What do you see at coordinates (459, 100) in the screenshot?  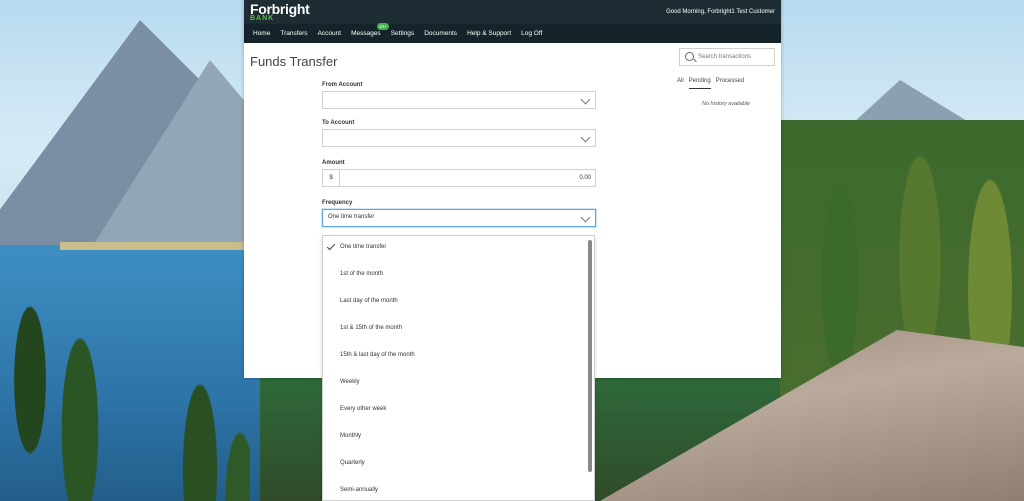 I see `from-account-select` at bounding box center [459, 100].